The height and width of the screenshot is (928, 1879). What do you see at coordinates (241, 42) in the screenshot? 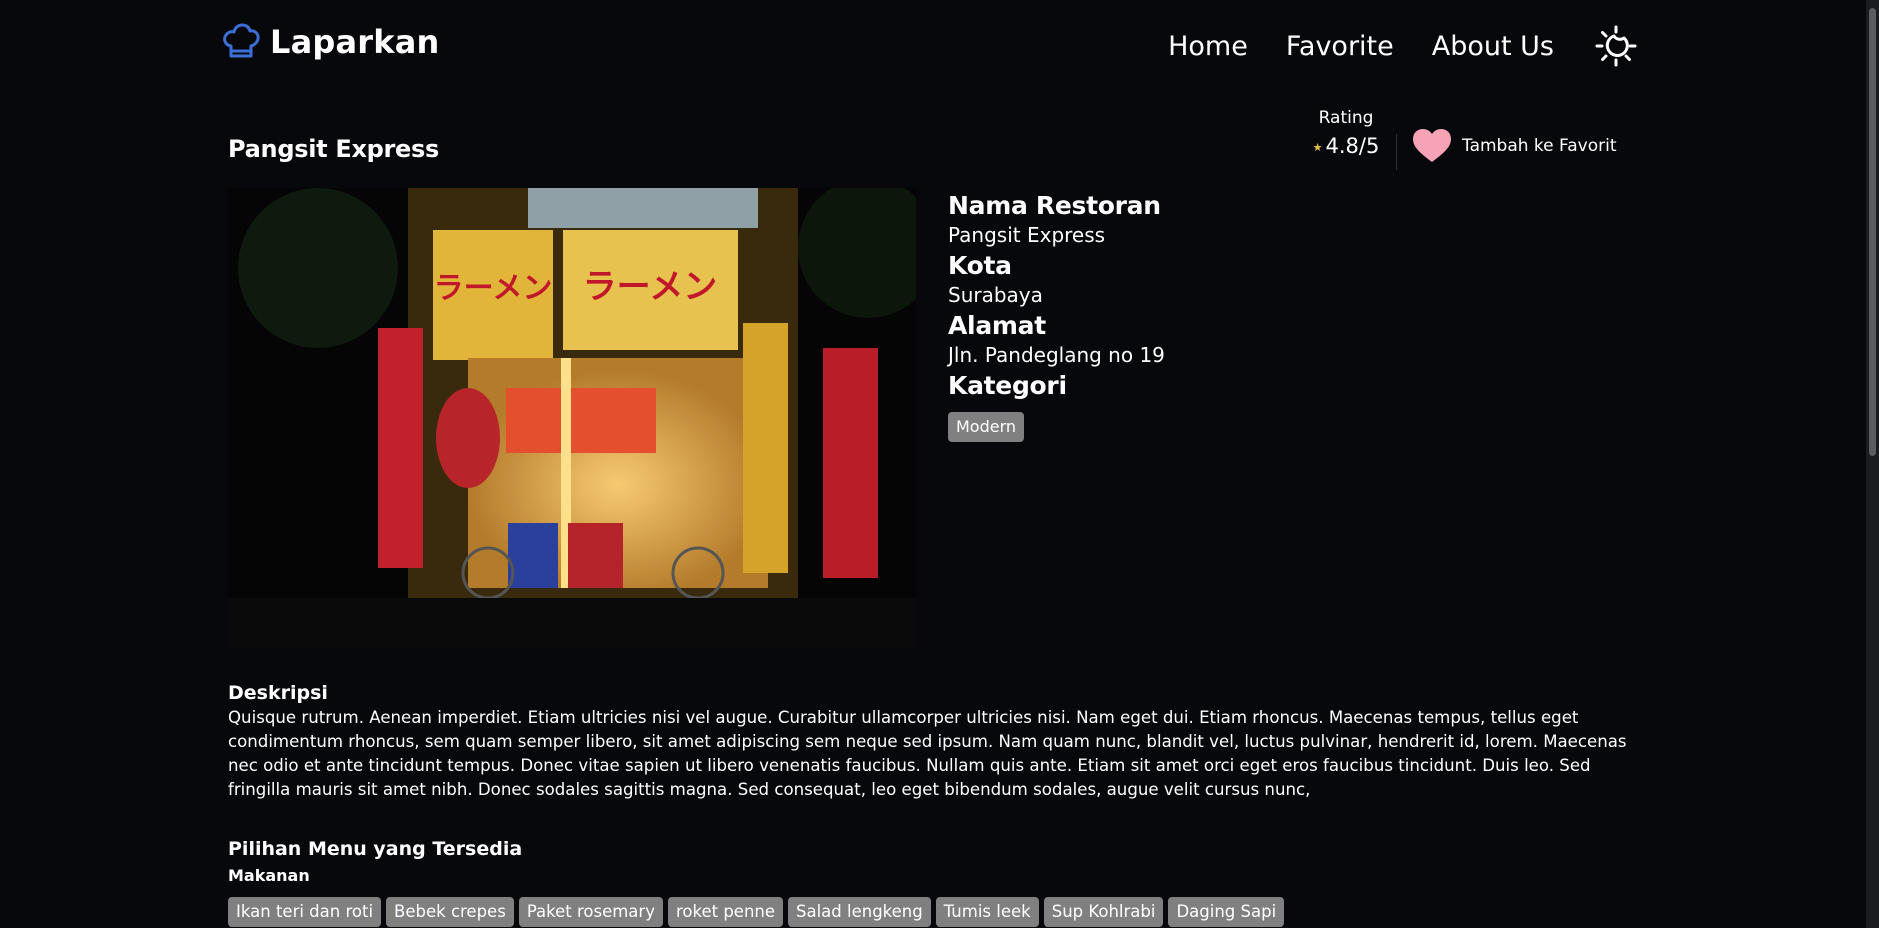
I see `chef-hat-icon` at bounding box center [241, 42].